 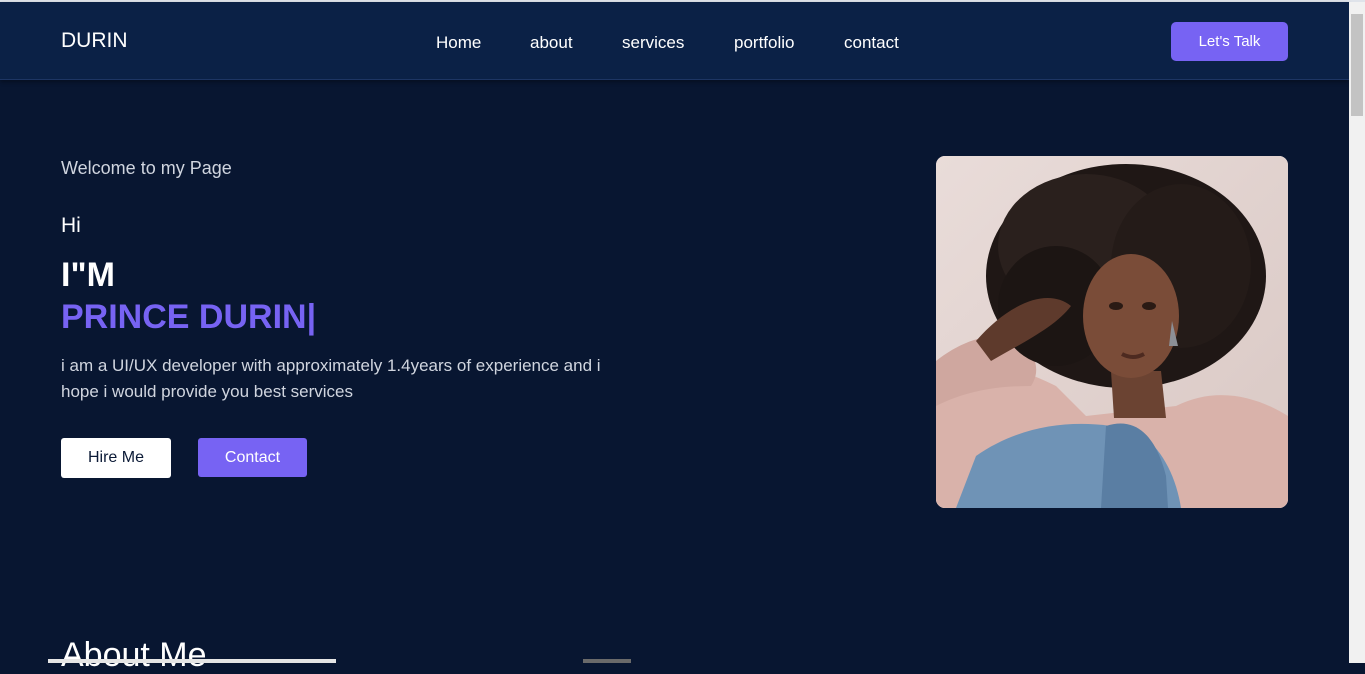 I want to click on profile-photo, so click(x=1112, y=332).